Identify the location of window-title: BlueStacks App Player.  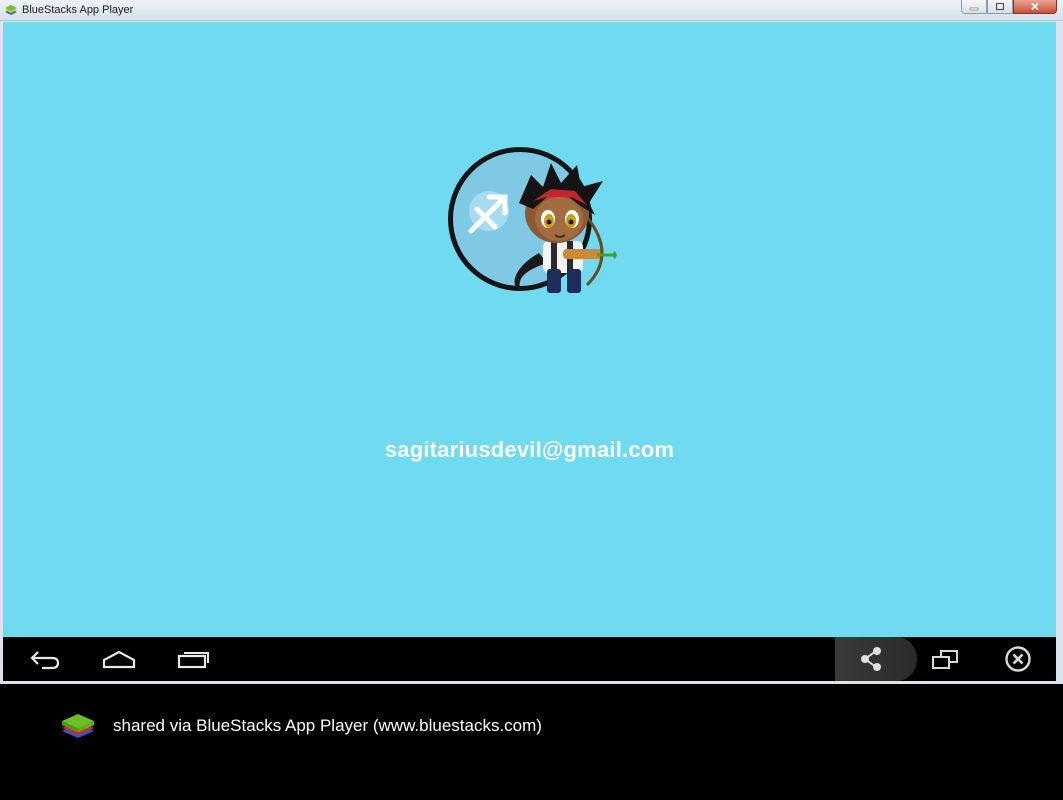
(78, 10).